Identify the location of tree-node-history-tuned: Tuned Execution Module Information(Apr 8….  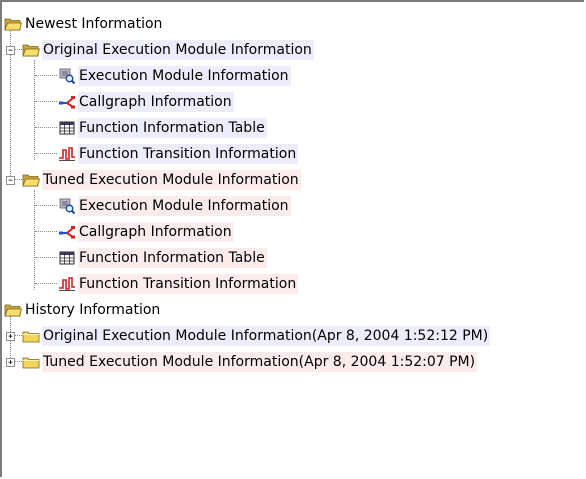
(292, 363).